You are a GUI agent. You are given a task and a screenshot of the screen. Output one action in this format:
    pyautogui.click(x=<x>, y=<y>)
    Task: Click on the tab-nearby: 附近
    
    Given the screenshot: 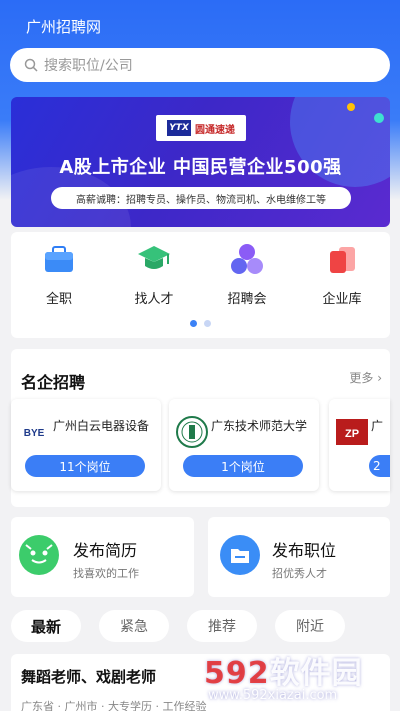 What is the action you would take?
    pyautogui.click(x=310, y=626)
    